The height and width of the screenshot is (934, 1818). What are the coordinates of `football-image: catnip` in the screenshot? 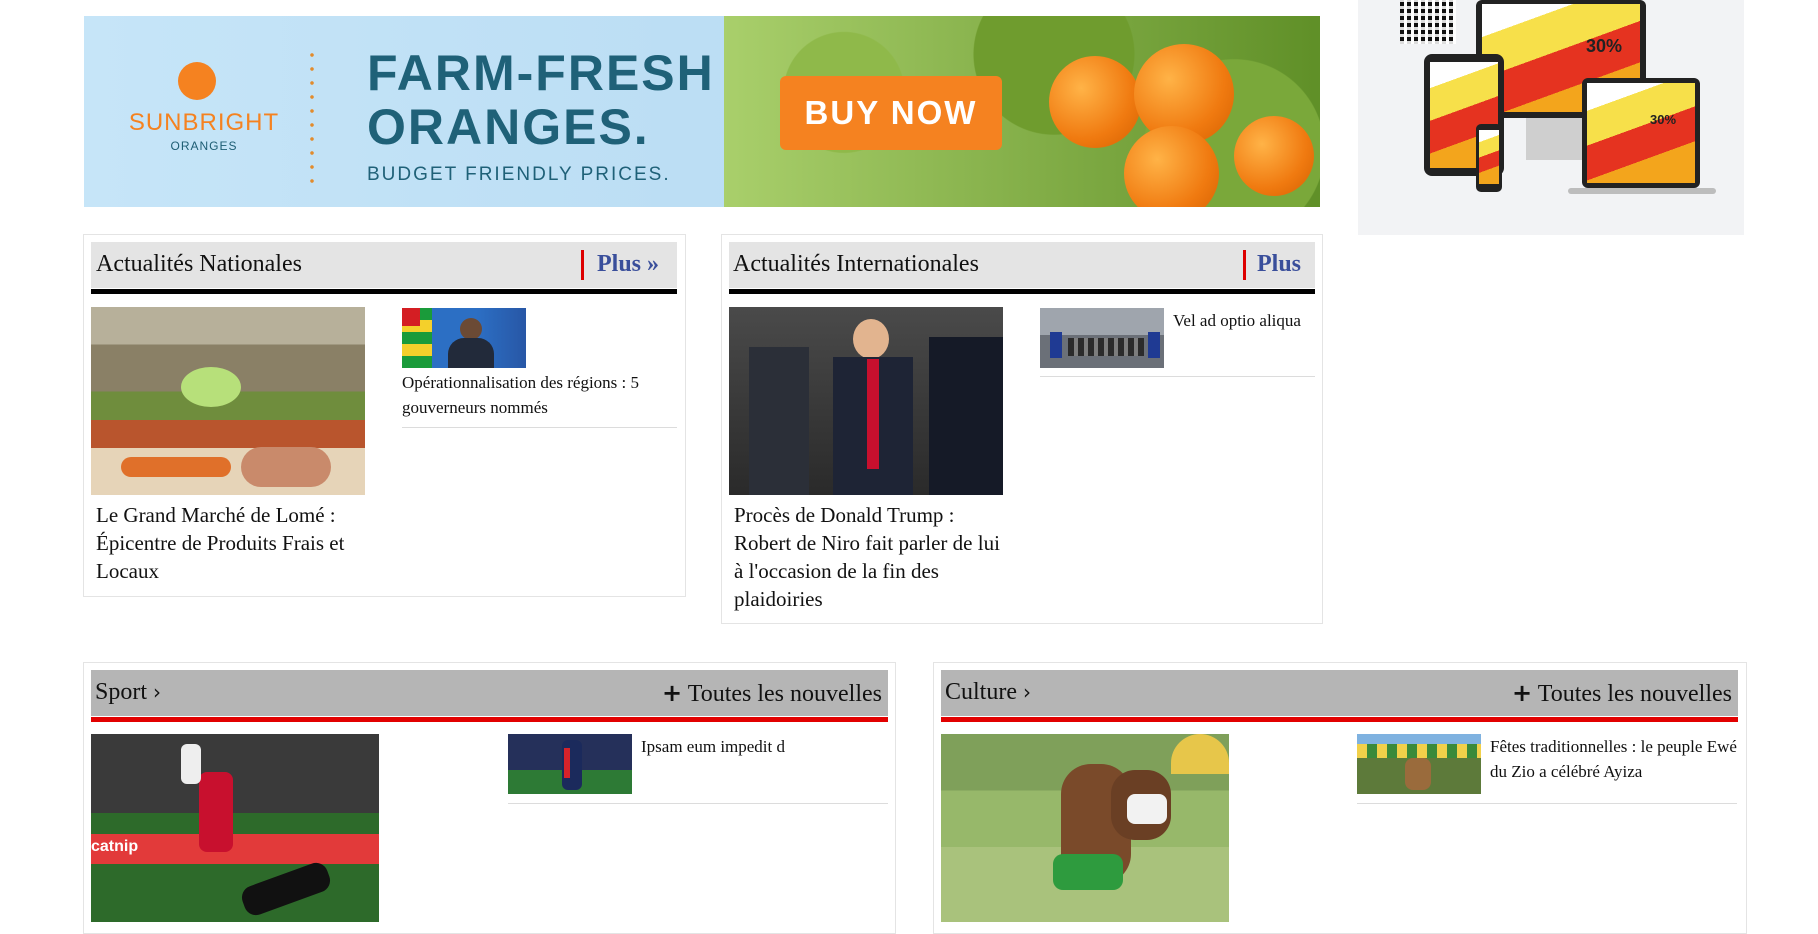 It's located at (235, 828).